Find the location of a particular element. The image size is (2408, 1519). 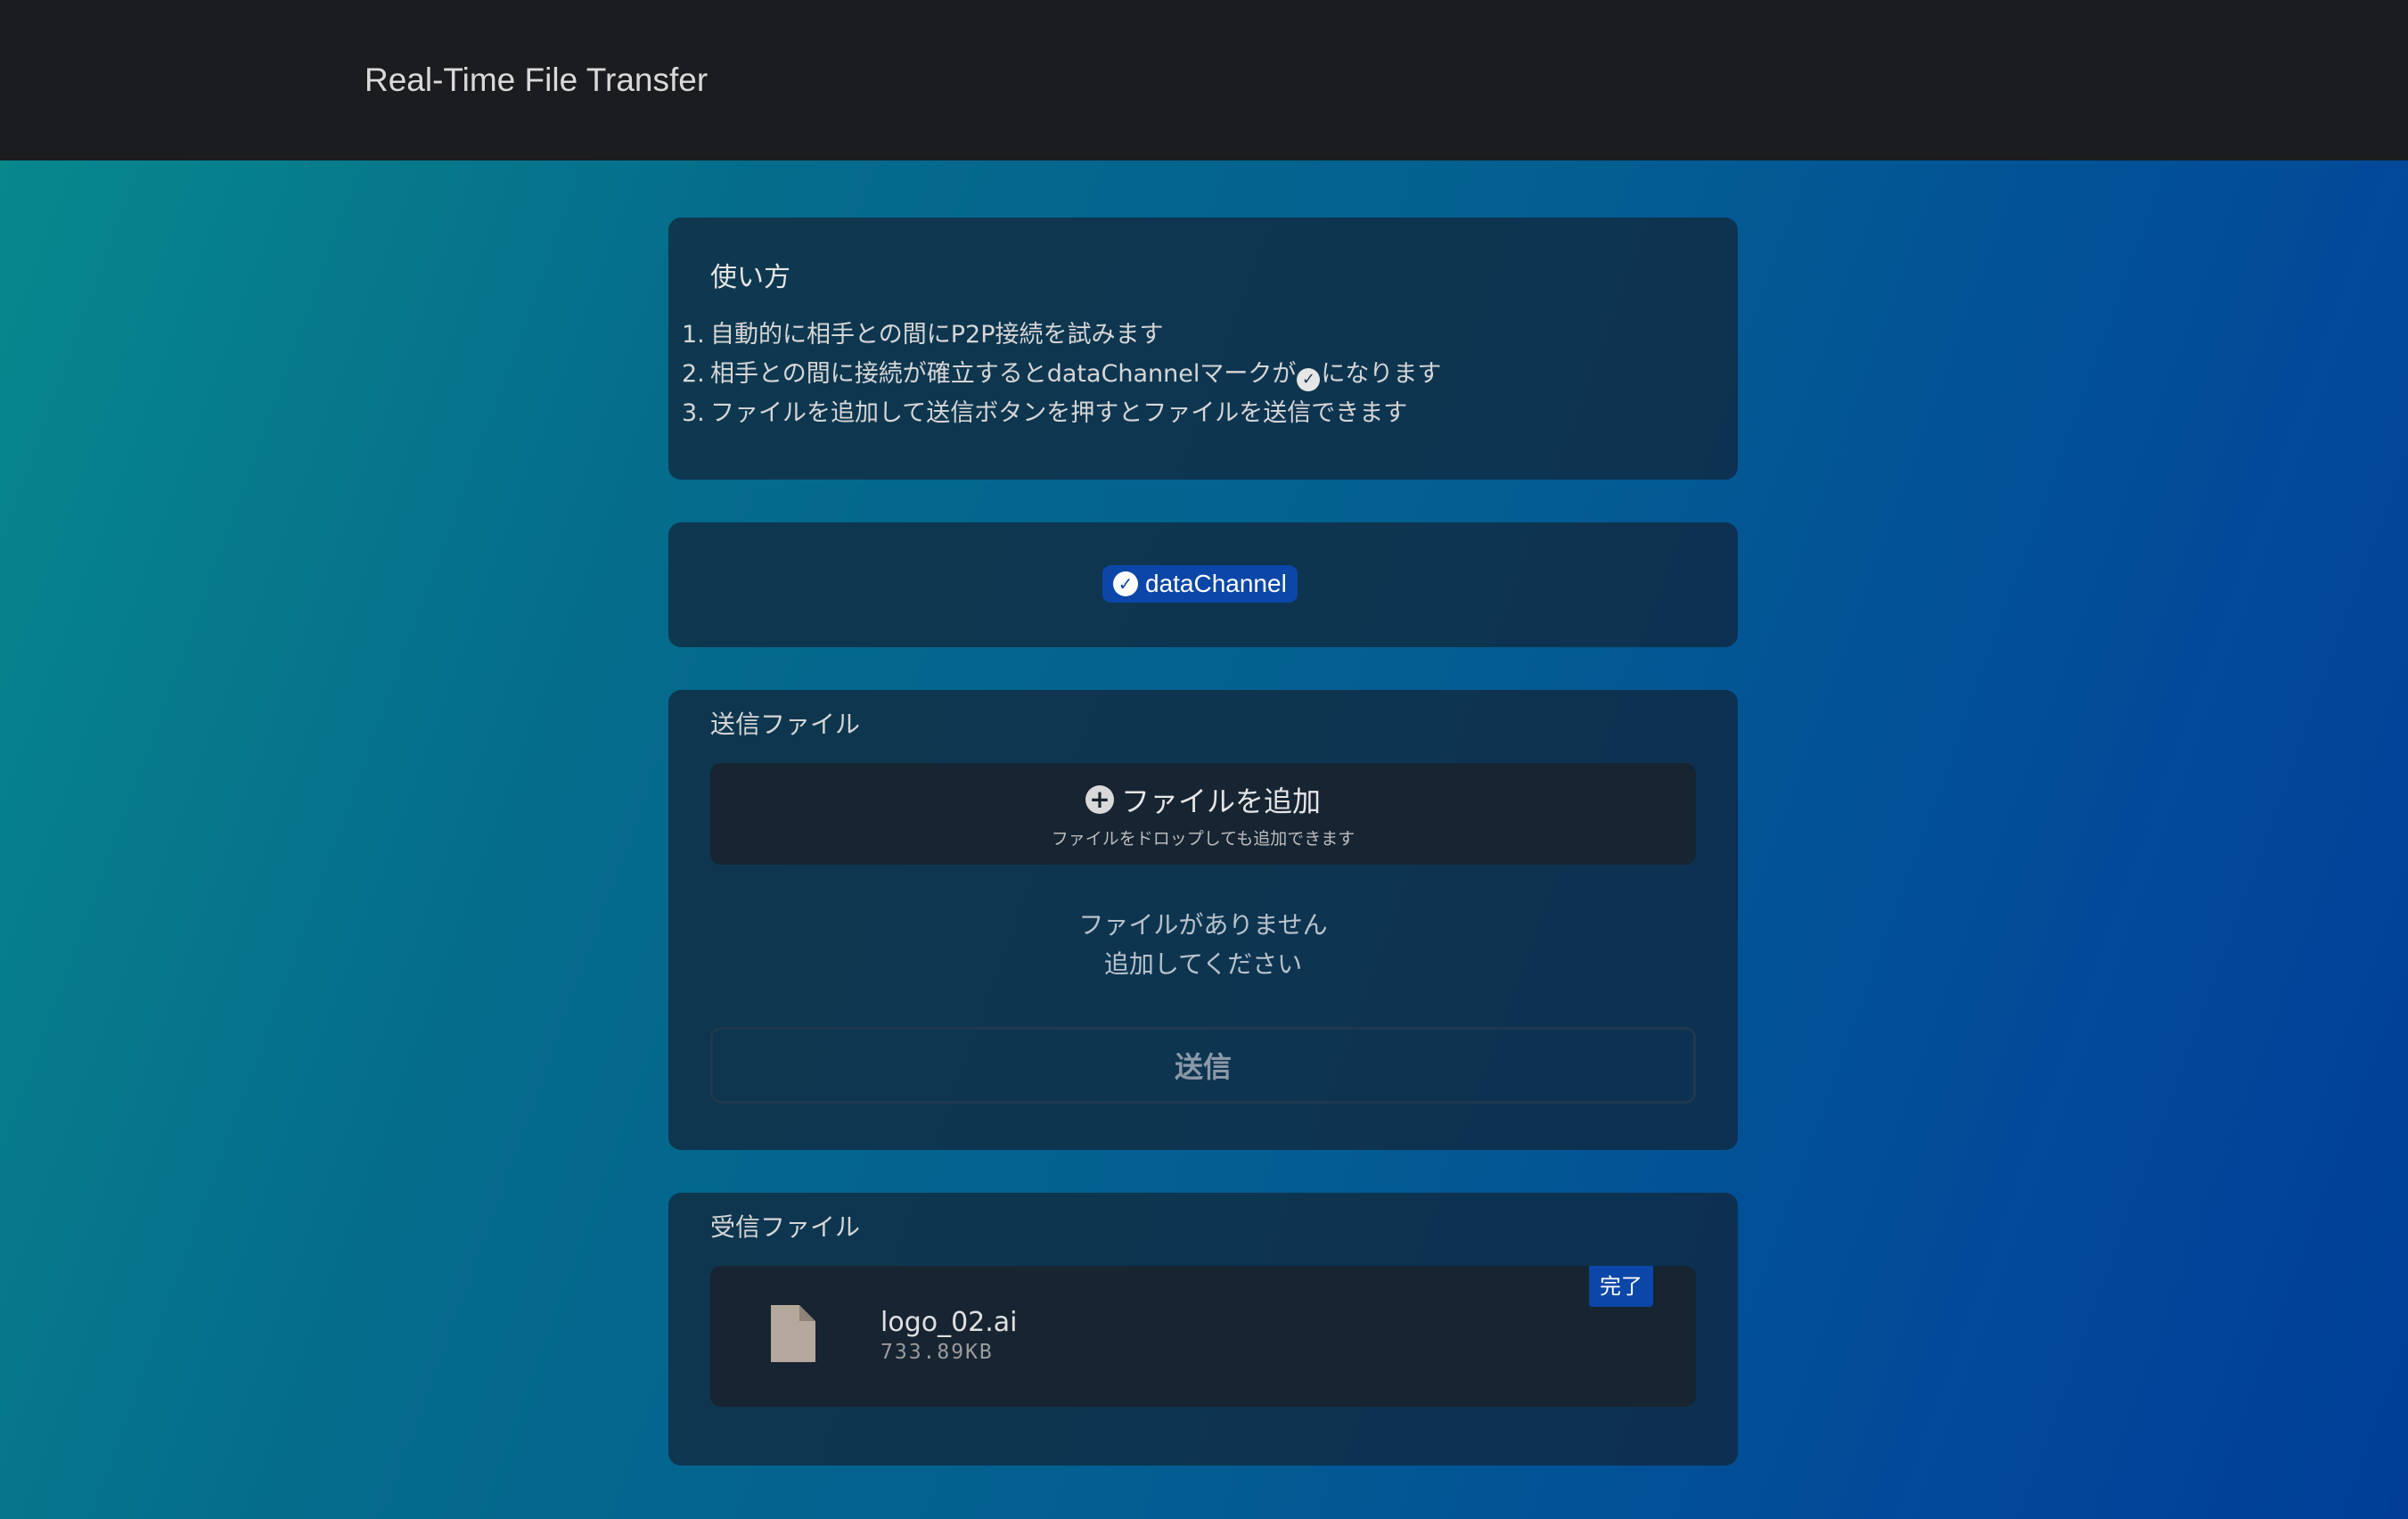

send-button: 送信 is located at coordinates (1203, 1065).